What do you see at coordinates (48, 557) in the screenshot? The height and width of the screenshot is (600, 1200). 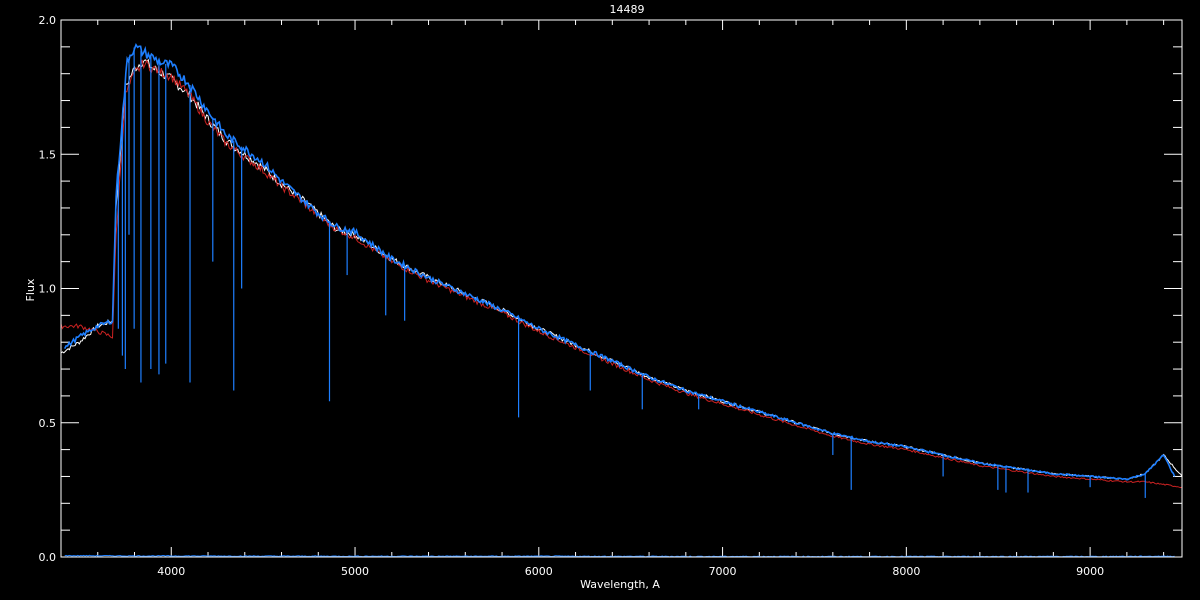 I see `y-tick-label: 0.0` at bounding box center [48, 557].